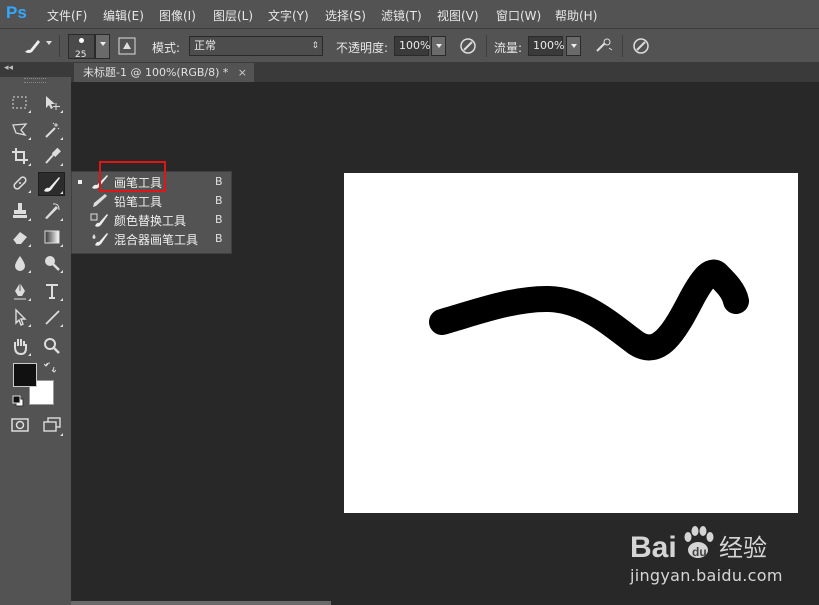 The image size is (819, 605). What do you see at coordinates (641, 46) in the screenshot?
I see `pressure-size-icon` at bounding box center [641, 46].